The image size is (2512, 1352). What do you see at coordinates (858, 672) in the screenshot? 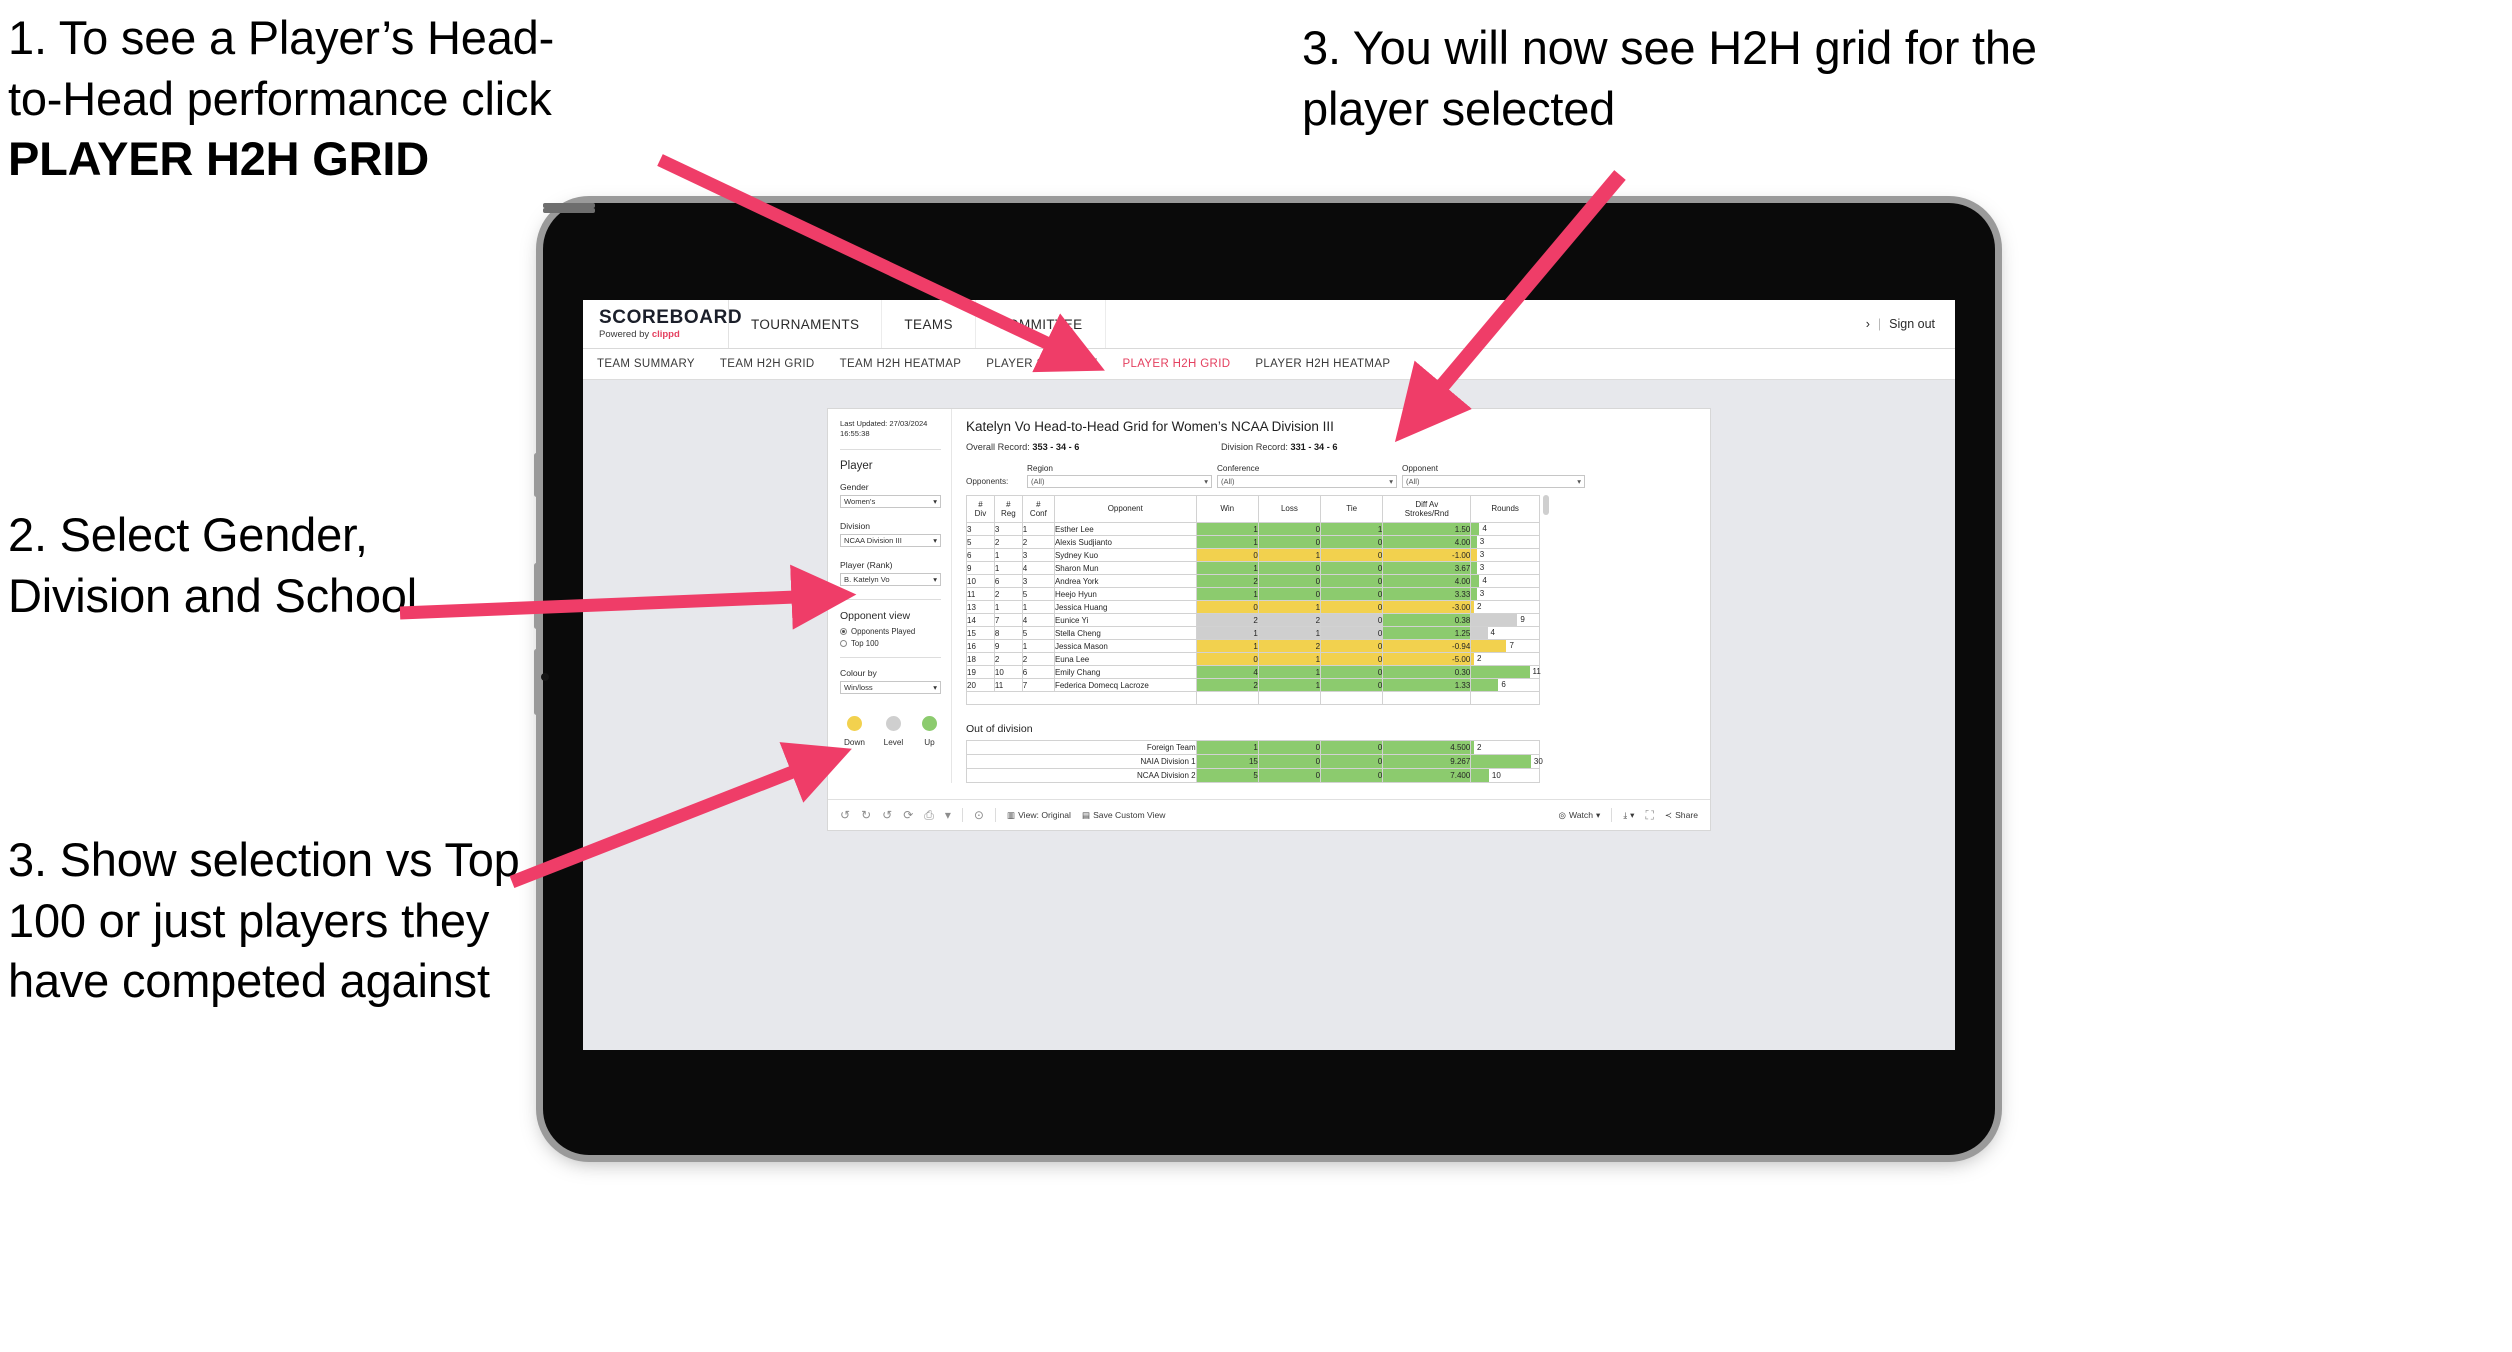
I see `colour-by-label: Colour by` at bounding box center [858, 672].